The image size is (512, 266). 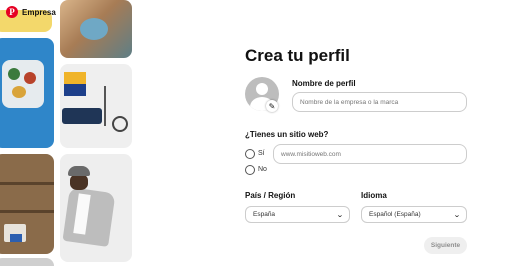 I want to click on radio-yes, so click(x=250, y=154).